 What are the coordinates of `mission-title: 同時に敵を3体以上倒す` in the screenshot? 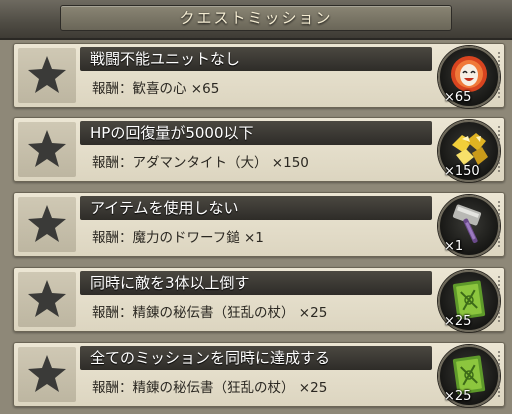 It's located at (170, 283).